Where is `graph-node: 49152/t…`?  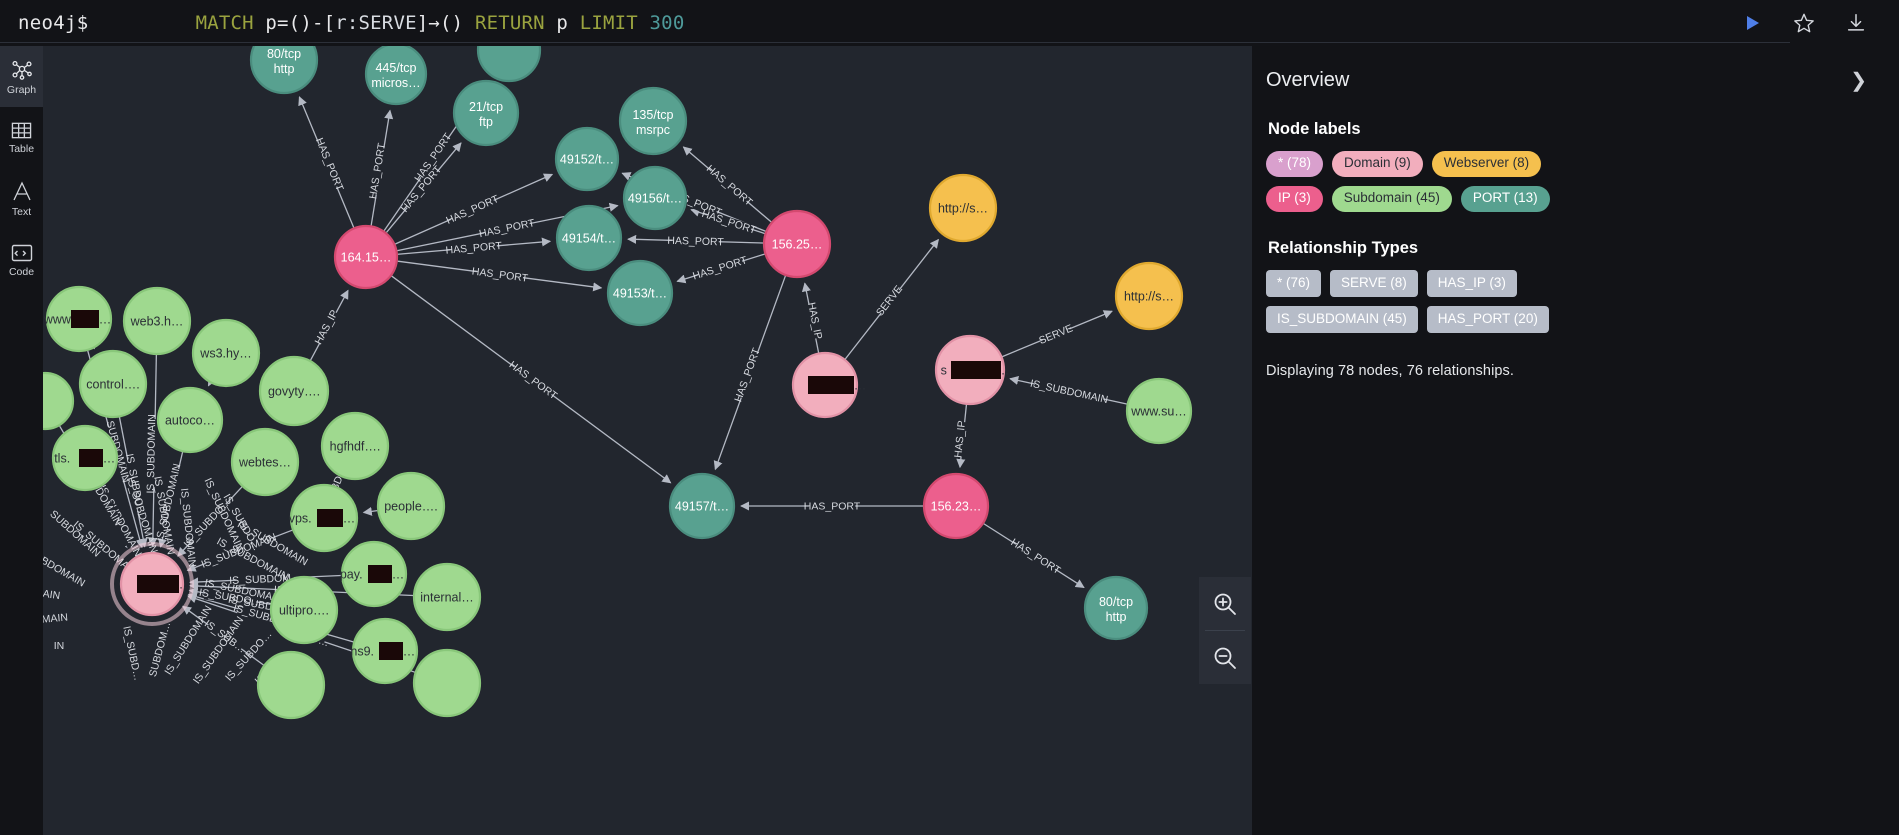
graph-node: 49152/t… is located at coordinates (587, 159).